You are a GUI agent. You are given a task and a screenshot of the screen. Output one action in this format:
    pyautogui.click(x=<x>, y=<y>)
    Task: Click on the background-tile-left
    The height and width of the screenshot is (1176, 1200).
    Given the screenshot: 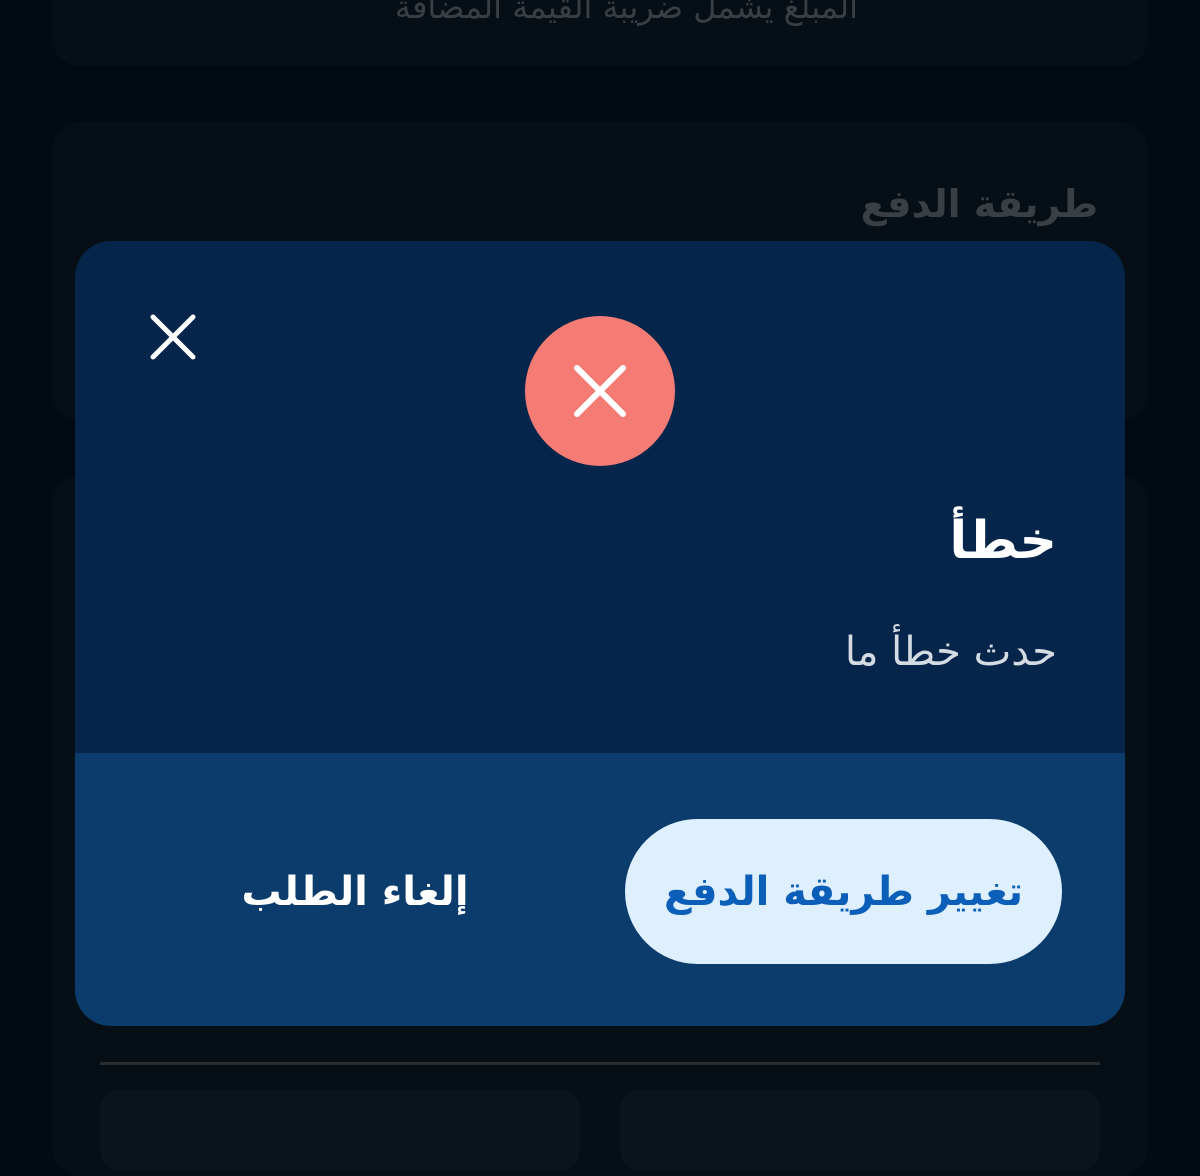 What is the action you would take?
    pyautogui.click(x=340, y=1130)
    